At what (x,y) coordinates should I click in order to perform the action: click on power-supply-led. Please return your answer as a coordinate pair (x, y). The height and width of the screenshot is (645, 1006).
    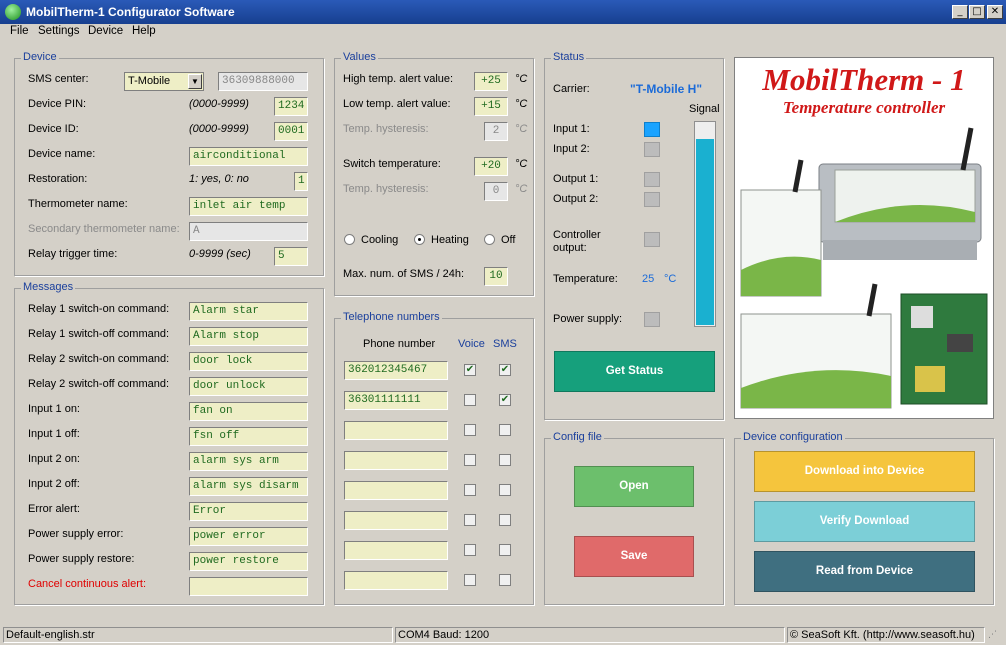
    Looking at the image, I should click on (652, 319).